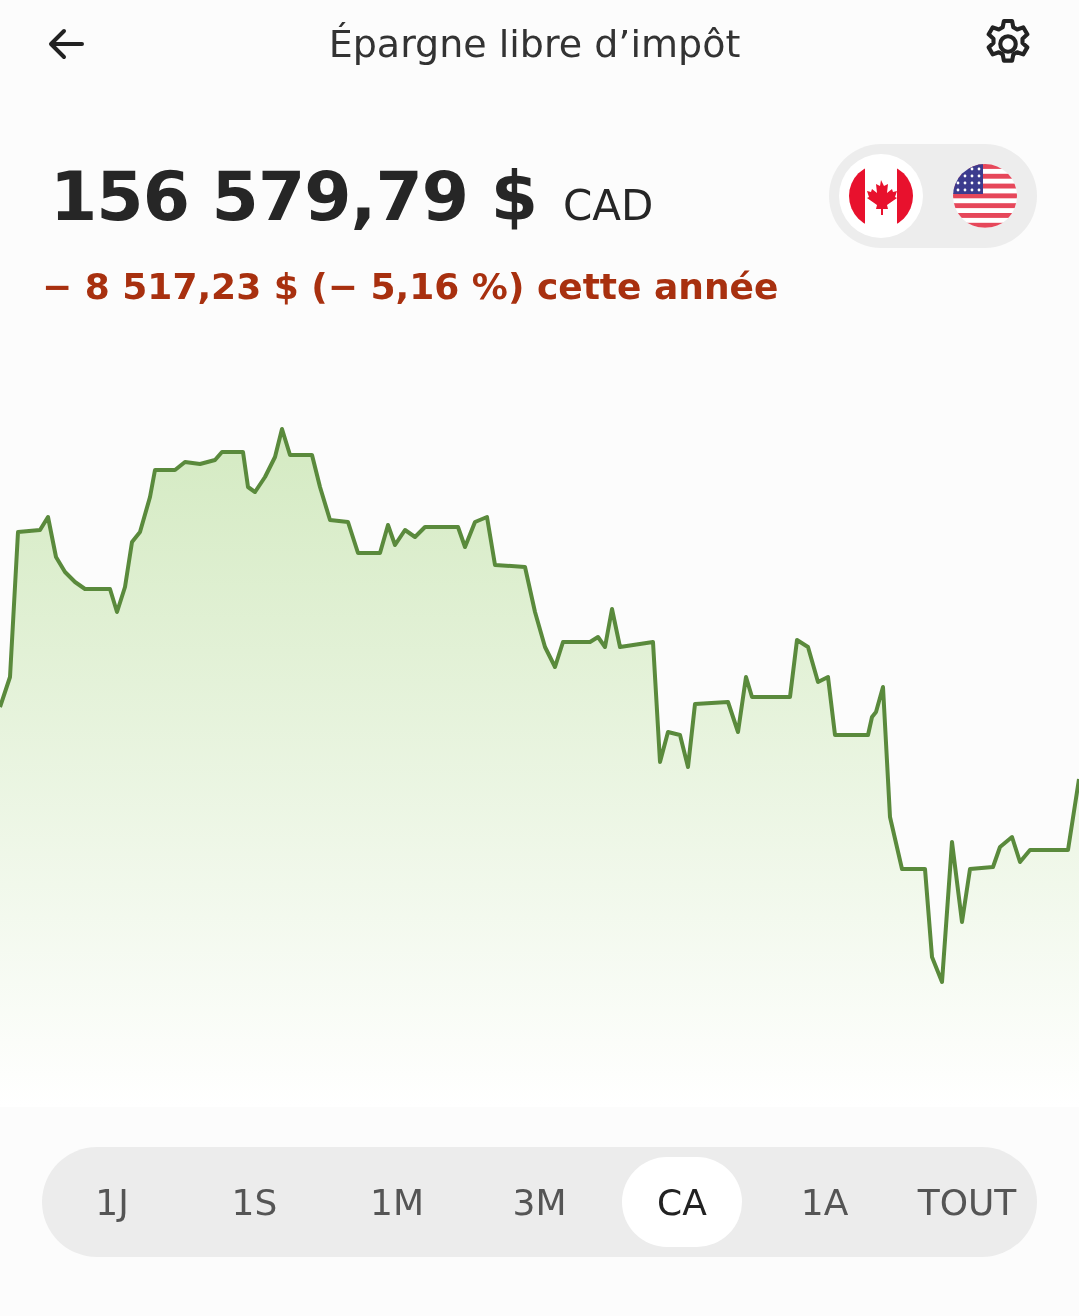  Describe the element at coordinates (534, 44) in the screenshot. I see `page-title: Épargne libre d’impôt` at that location.